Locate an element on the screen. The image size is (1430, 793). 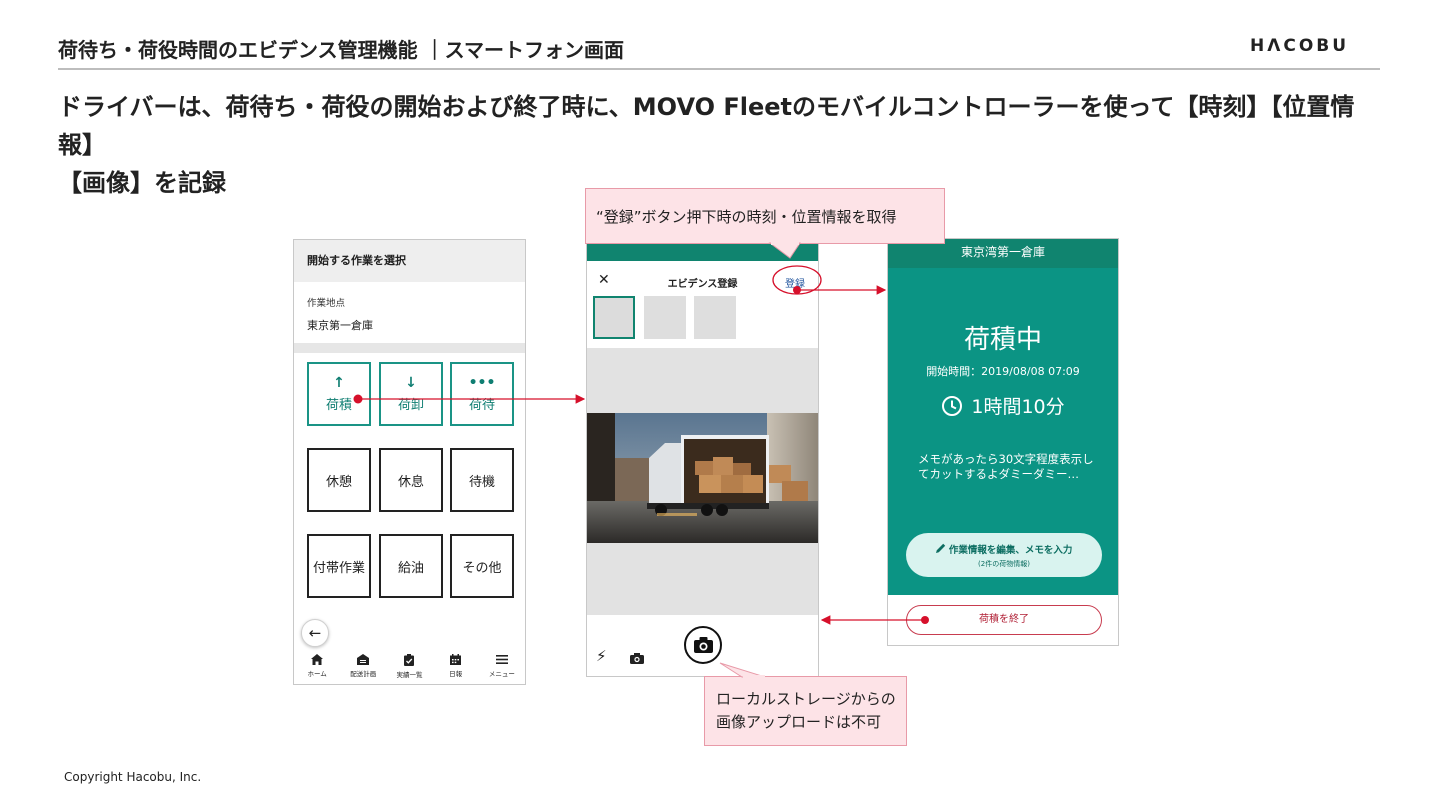
start-time: 開始時間：2019/08/08 07:09 is located at coordinates (1003, 371).